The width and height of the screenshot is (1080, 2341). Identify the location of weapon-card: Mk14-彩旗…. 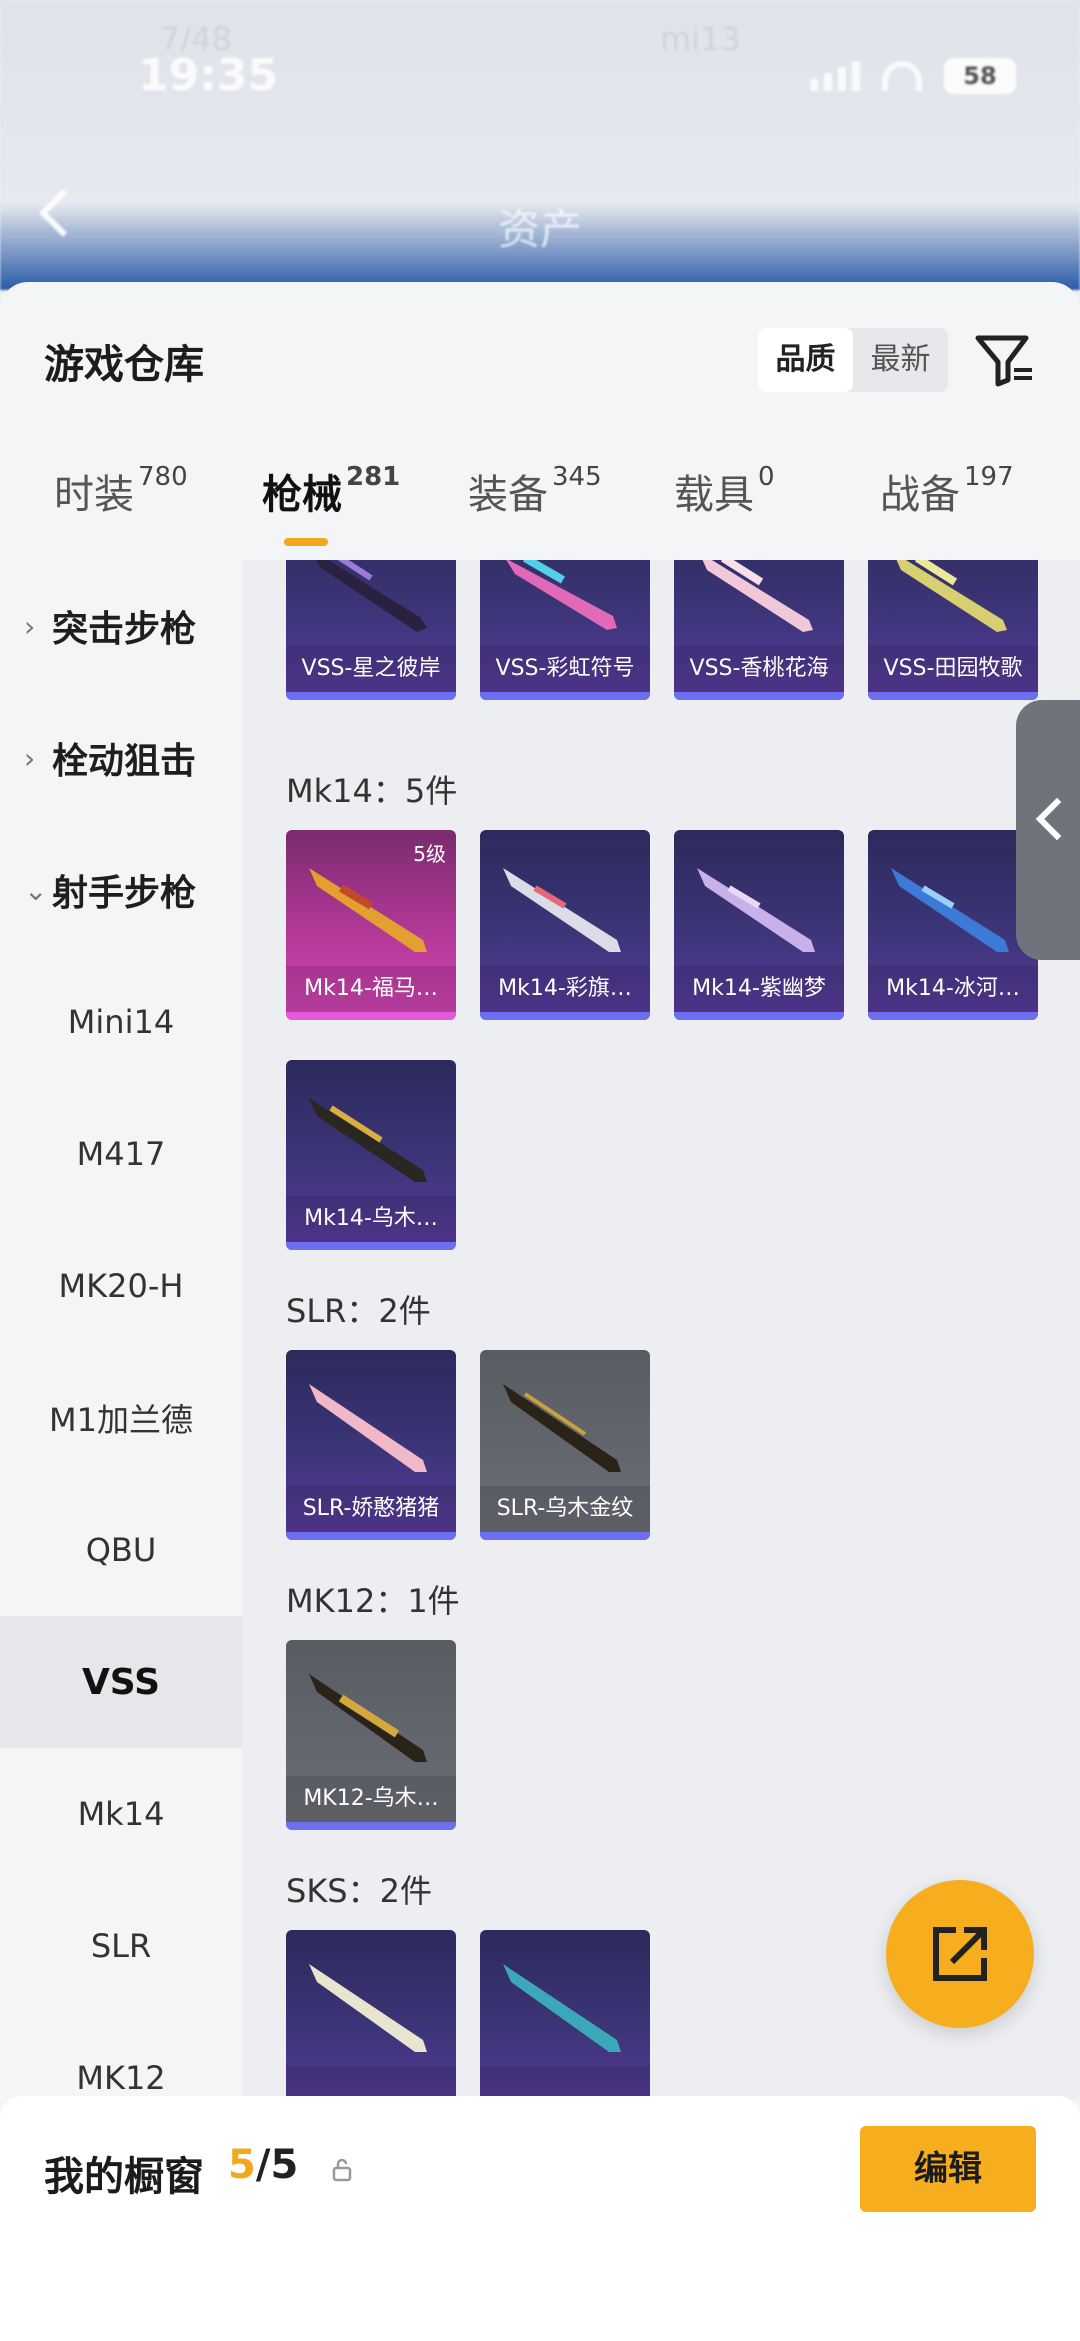
(565, 925).